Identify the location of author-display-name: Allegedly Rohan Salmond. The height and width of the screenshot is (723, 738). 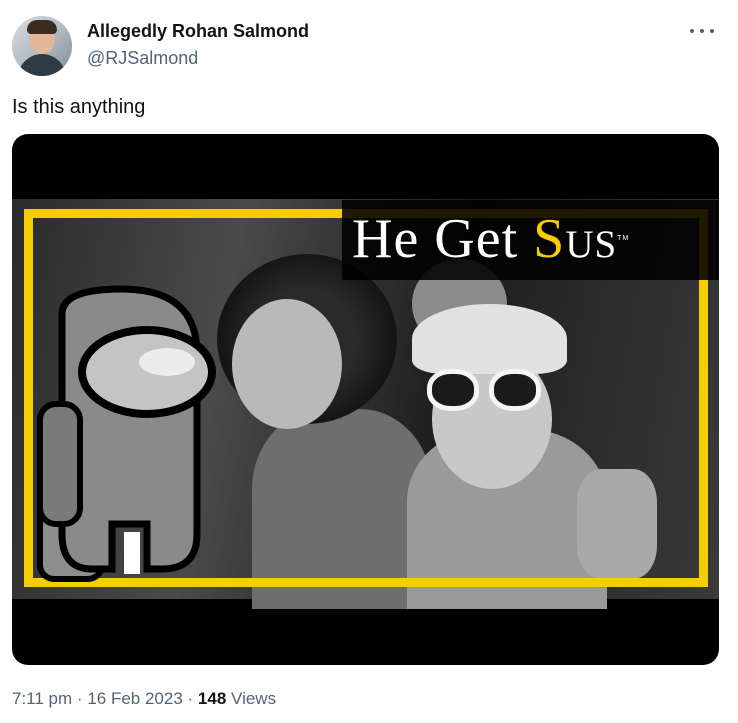
(198, 31).